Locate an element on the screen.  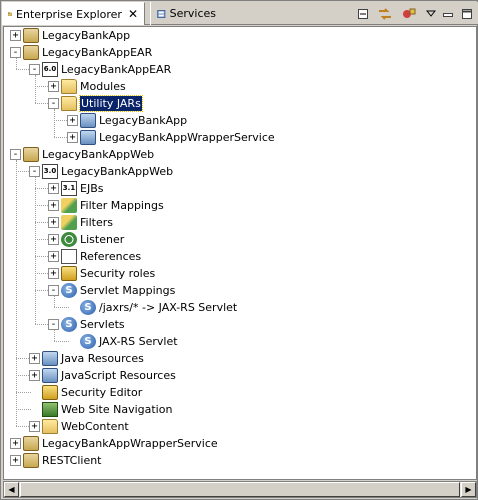
references-icon is located at coordinates (69, 256).